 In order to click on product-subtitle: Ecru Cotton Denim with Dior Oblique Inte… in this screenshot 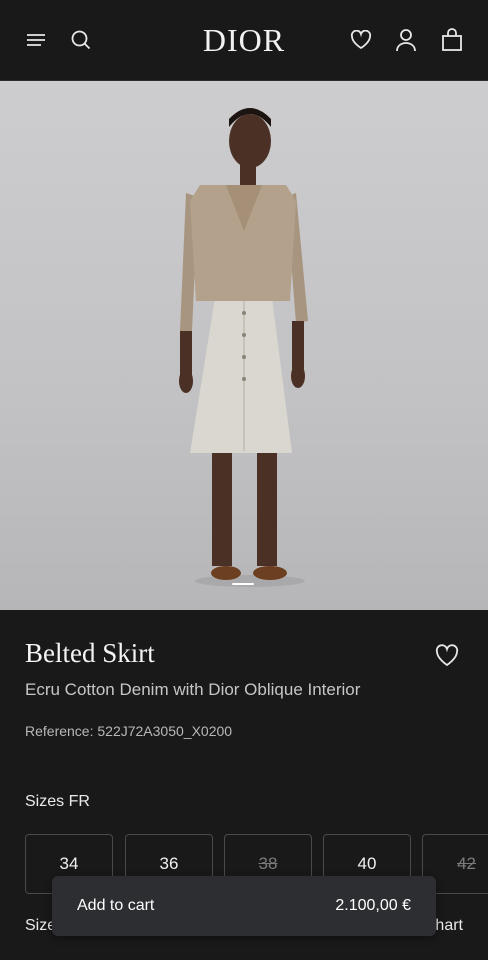, I will do `click(193, 689)`.